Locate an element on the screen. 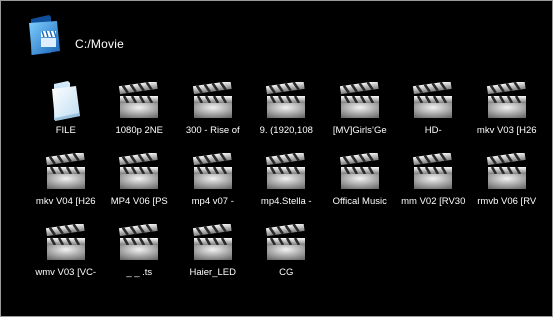 The height and width of the screenshot is (317, 553). file-label: 9. (1920,108 is located at coordinates (286, 130).